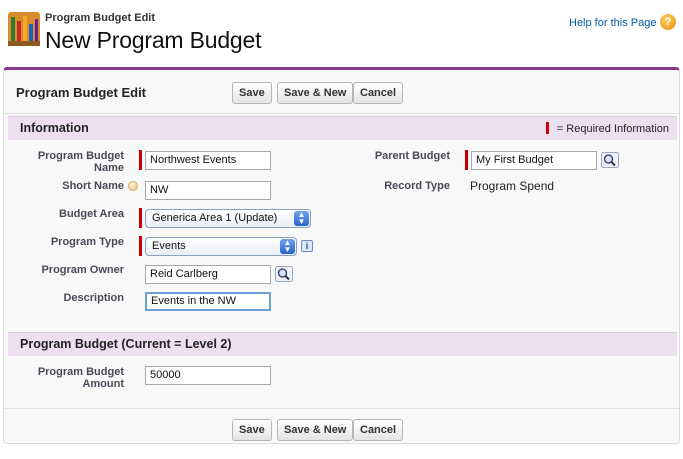 This screenshot has height=459, width=683. I want to click on budget-area-value: Generica Area 1 (Update), so click(215, 218).